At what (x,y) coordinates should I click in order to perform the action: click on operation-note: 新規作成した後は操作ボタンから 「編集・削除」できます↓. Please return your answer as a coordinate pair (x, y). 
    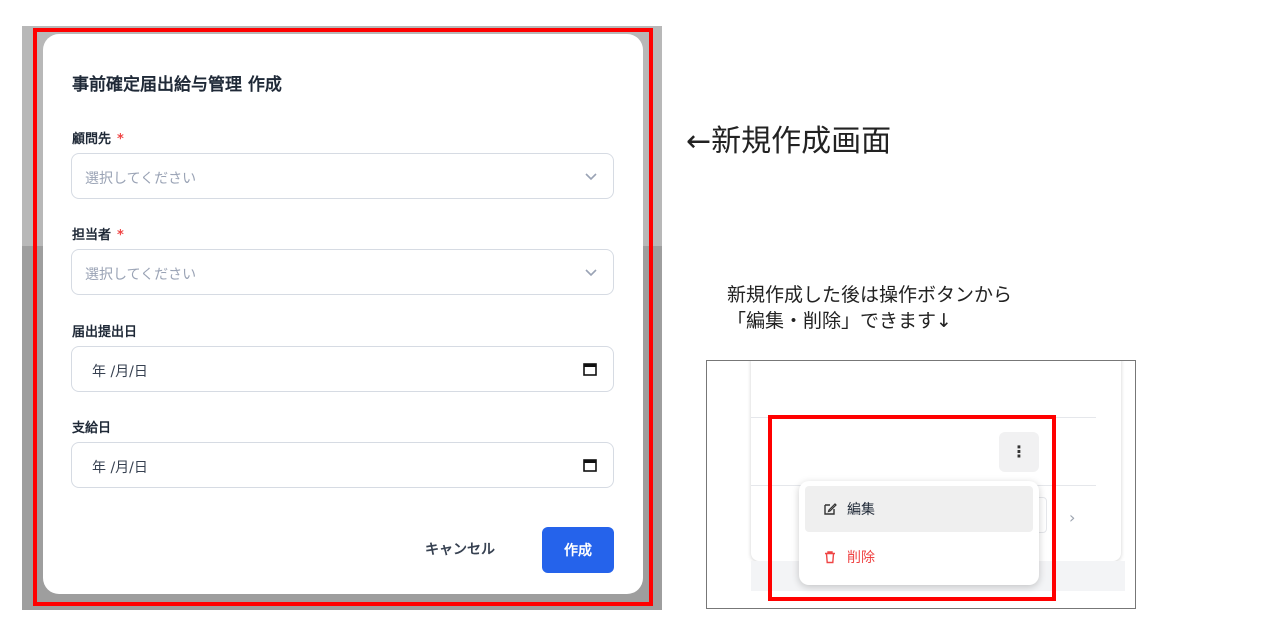
    Looking at the image, I should click on (869, 308).